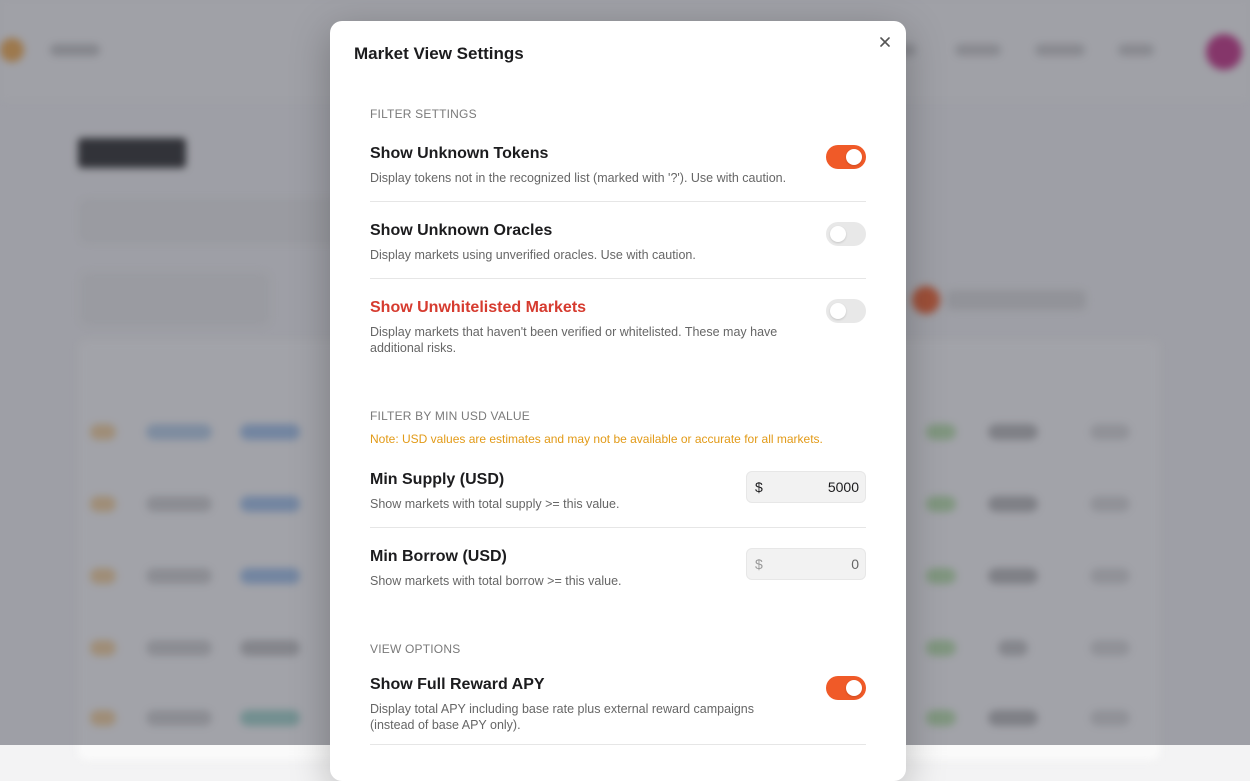  Describe the element at coordinates (423, 114) in the screenshot. I see `filter-settings-label: FILTER SETTINGS` at that location.